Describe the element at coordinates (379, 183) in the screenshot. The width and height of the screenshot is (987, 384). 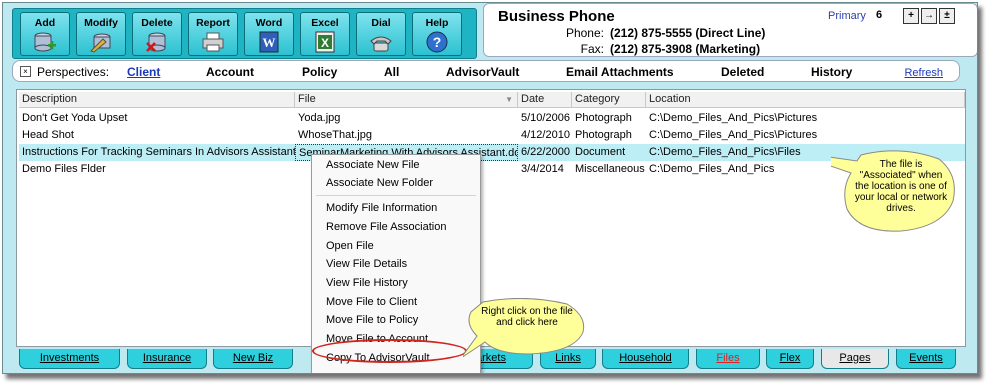
I see `menu-item-associate-new-folder: Associate New Folder` at that location.